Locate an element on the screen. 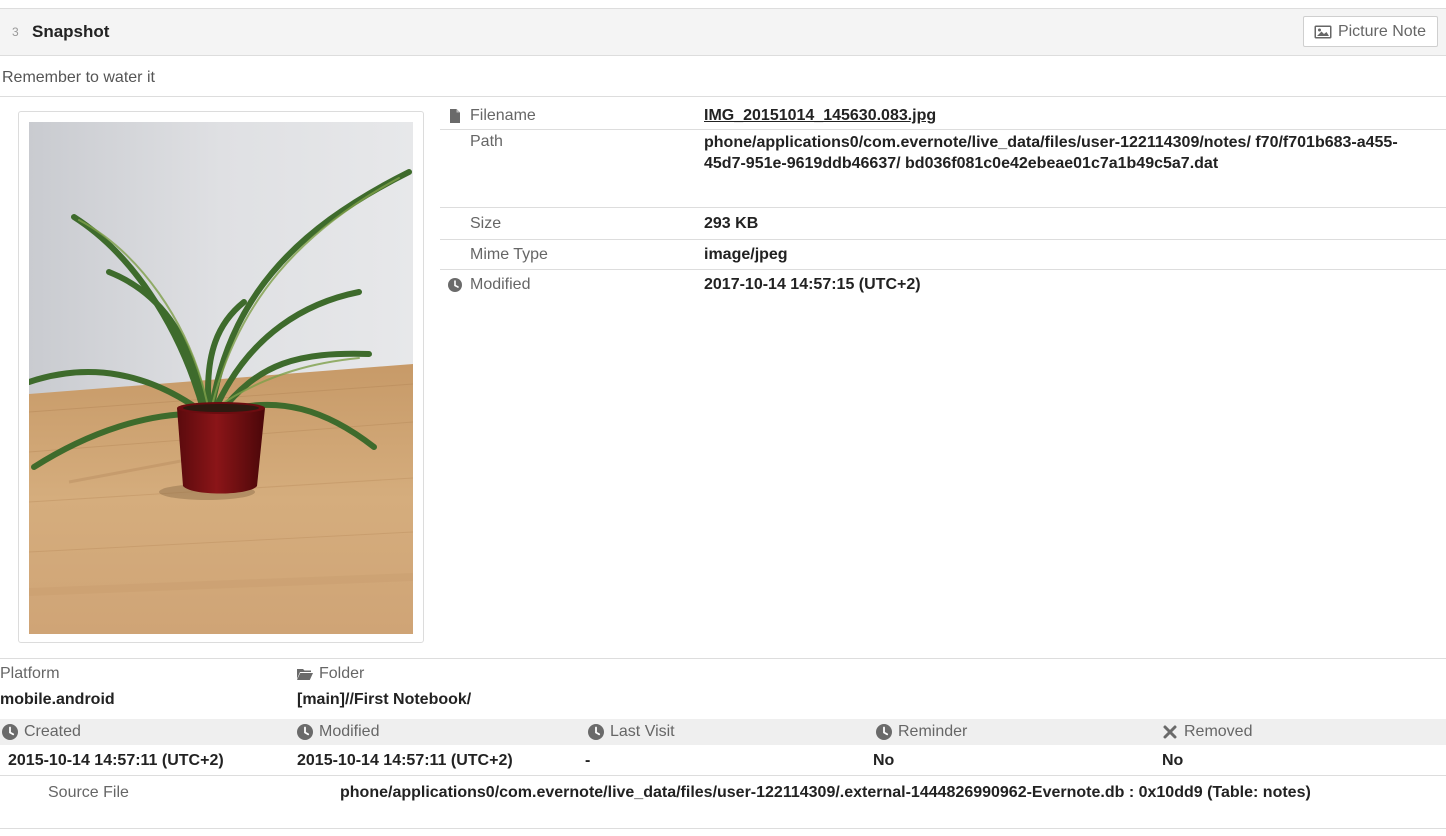 The height and width of the screenshot is (836, 1446). folder-label: Folder is located at coordinates (342, 673).